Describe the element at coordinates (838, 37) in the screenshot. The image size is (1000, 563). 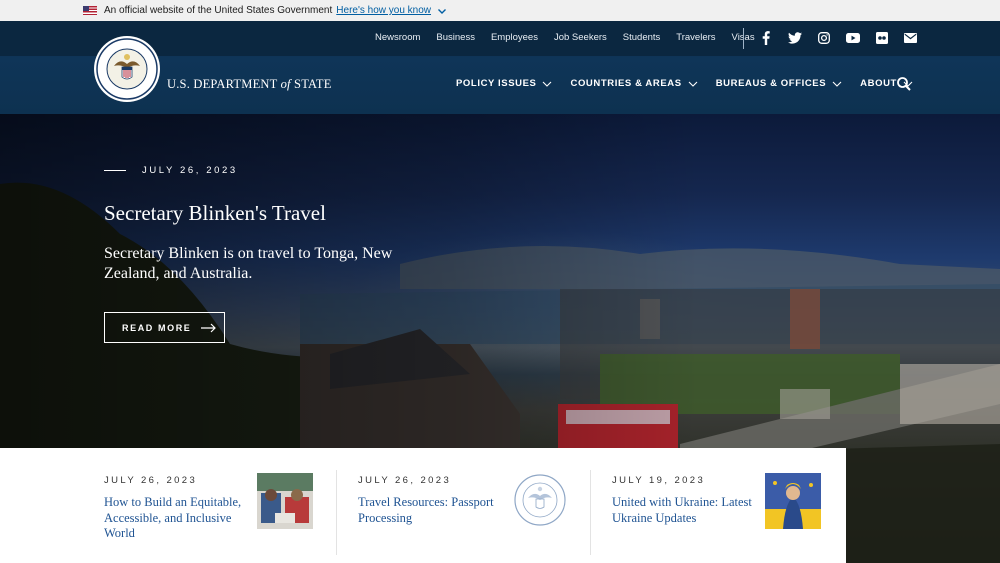
I see `social-links` at that location.